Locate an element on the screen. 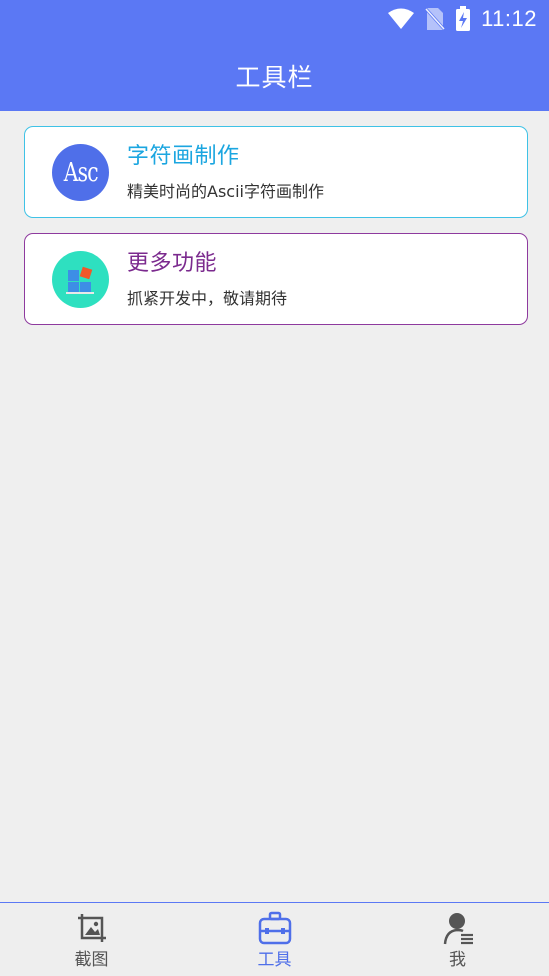  status-bar: 11:12 is located at coordinates (462, 19).